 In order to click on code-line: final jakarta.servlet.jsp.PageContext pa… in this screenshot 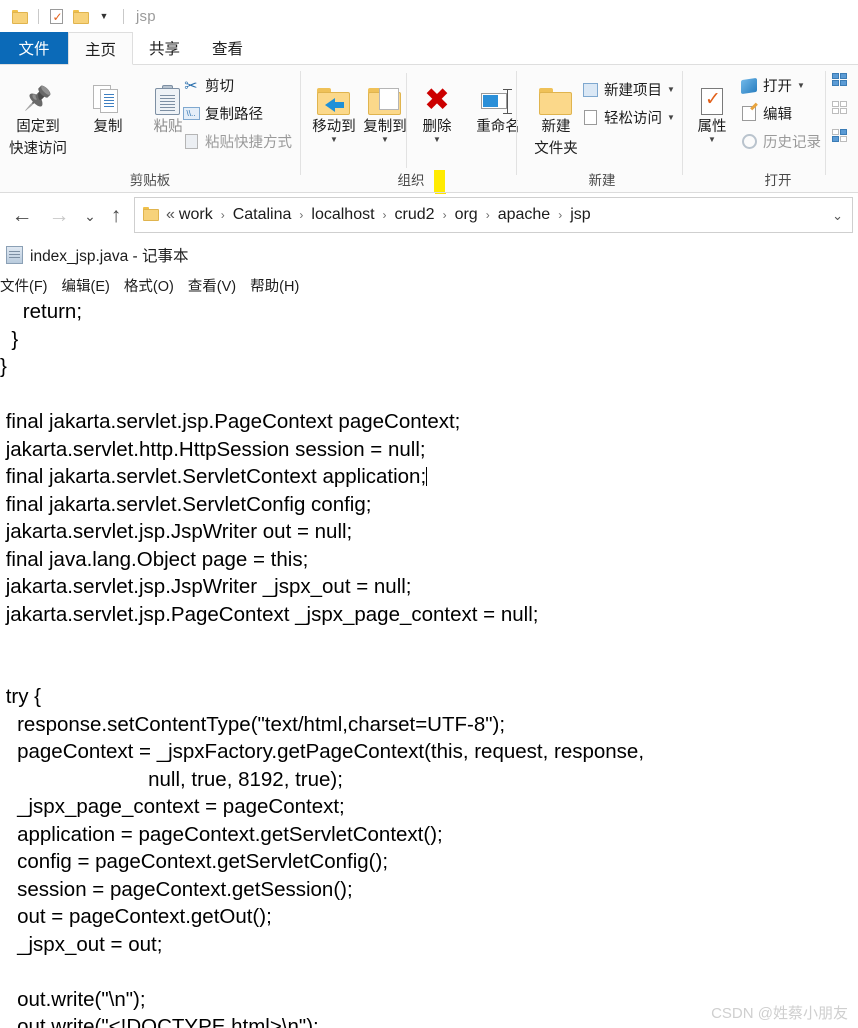, I will do `click(230, 421)`.